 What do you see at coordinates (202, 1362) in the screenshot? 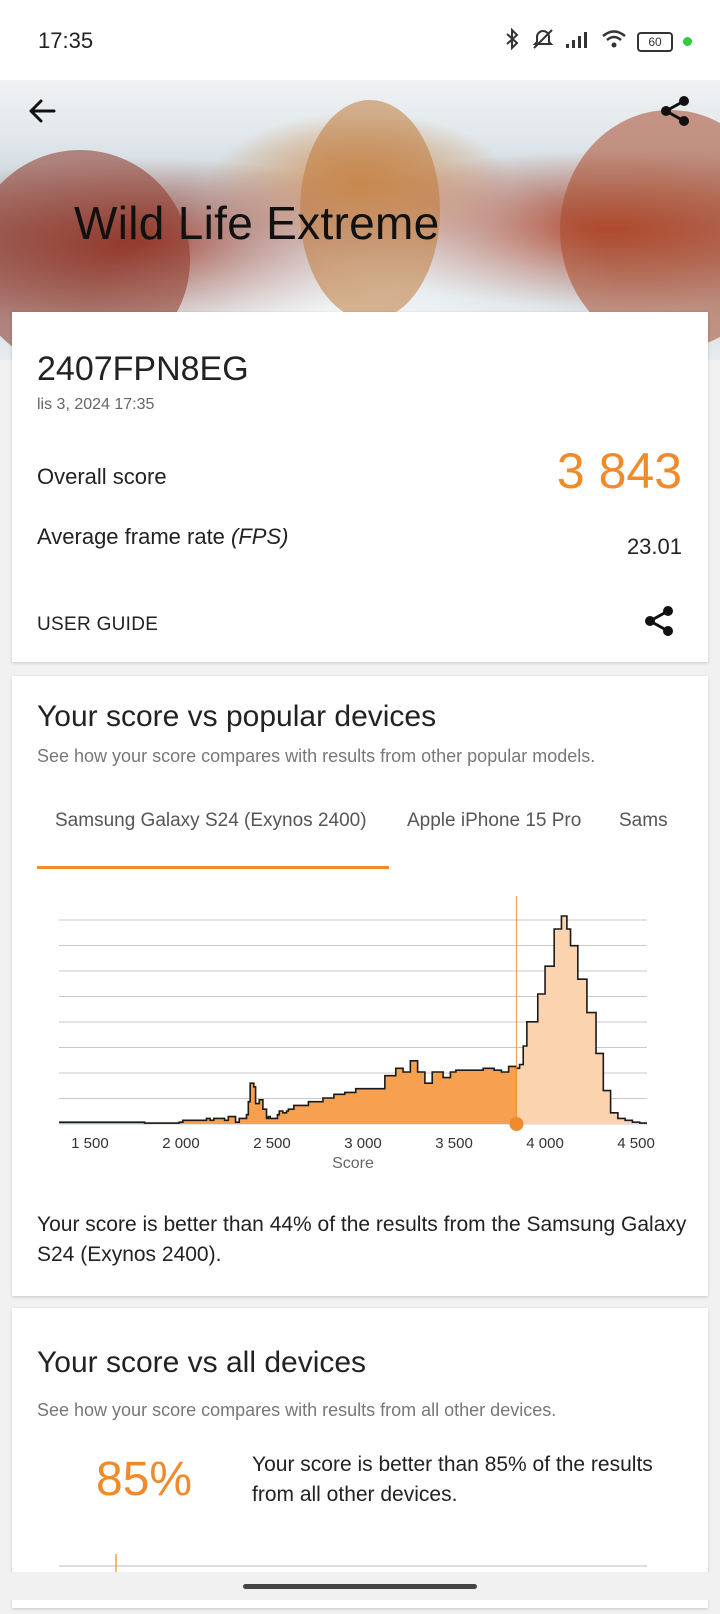
I see `all-devices-title: Your score vs all devices` at bounding box center [202, 1362].